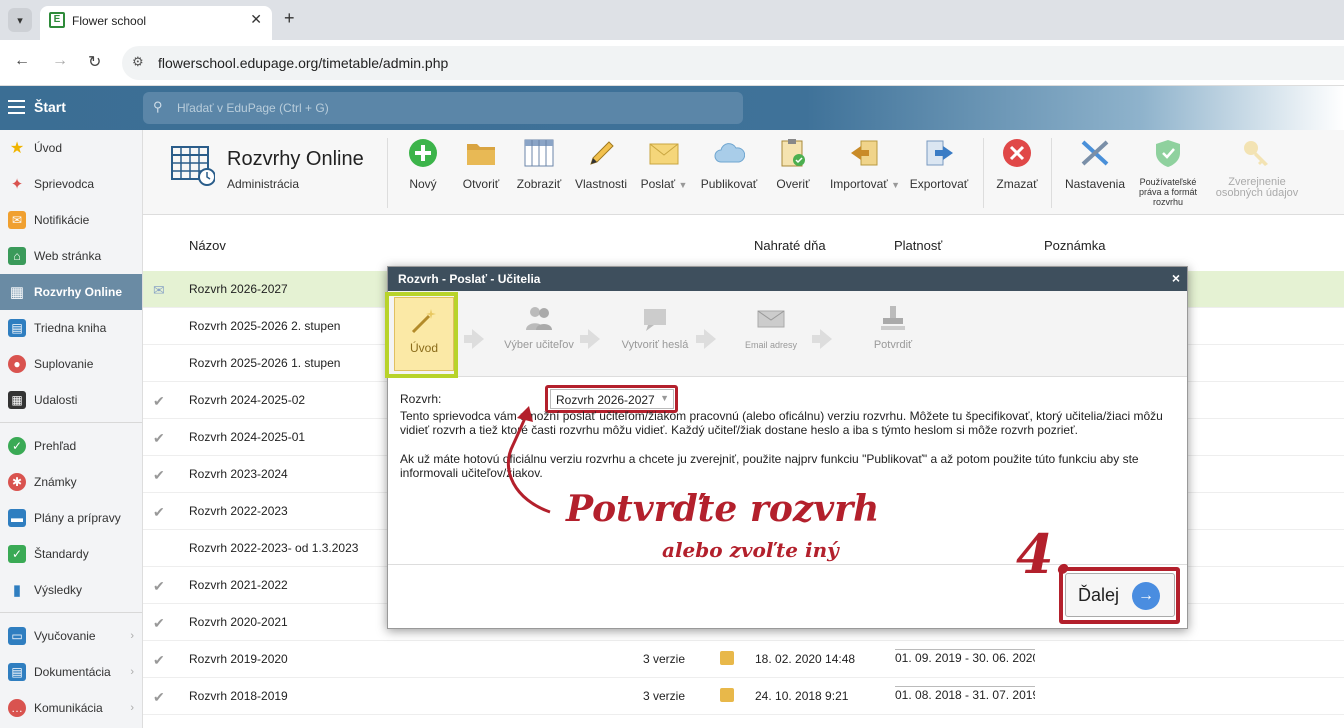 This screenshot has height=728, width=1344. What do you see at coordinates (17, 672) in the screenshot?
I see `document-icon: ▤` at bounding box center [17, 672].